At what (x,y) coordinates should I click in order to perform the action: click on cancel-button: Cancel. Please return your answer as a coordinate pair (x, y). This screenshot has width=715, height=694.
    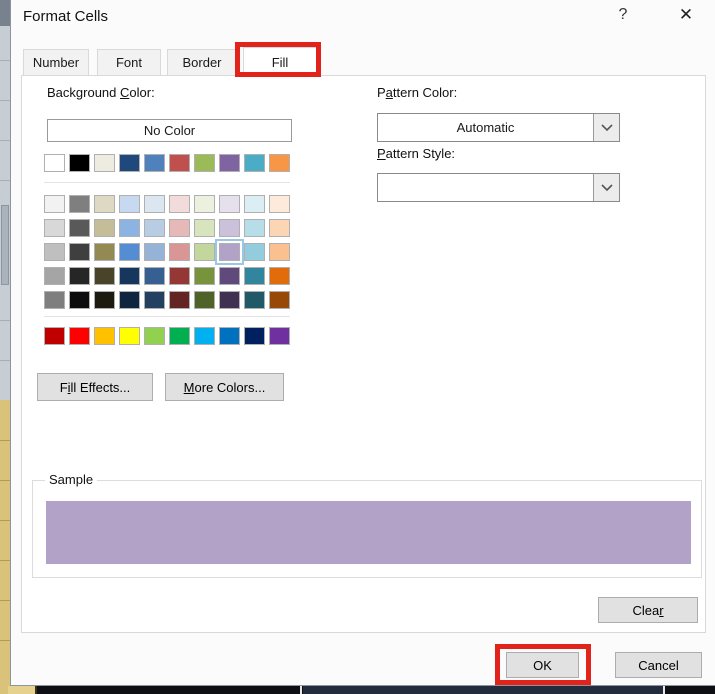
    Looking at the image, I should click on (658, 665).